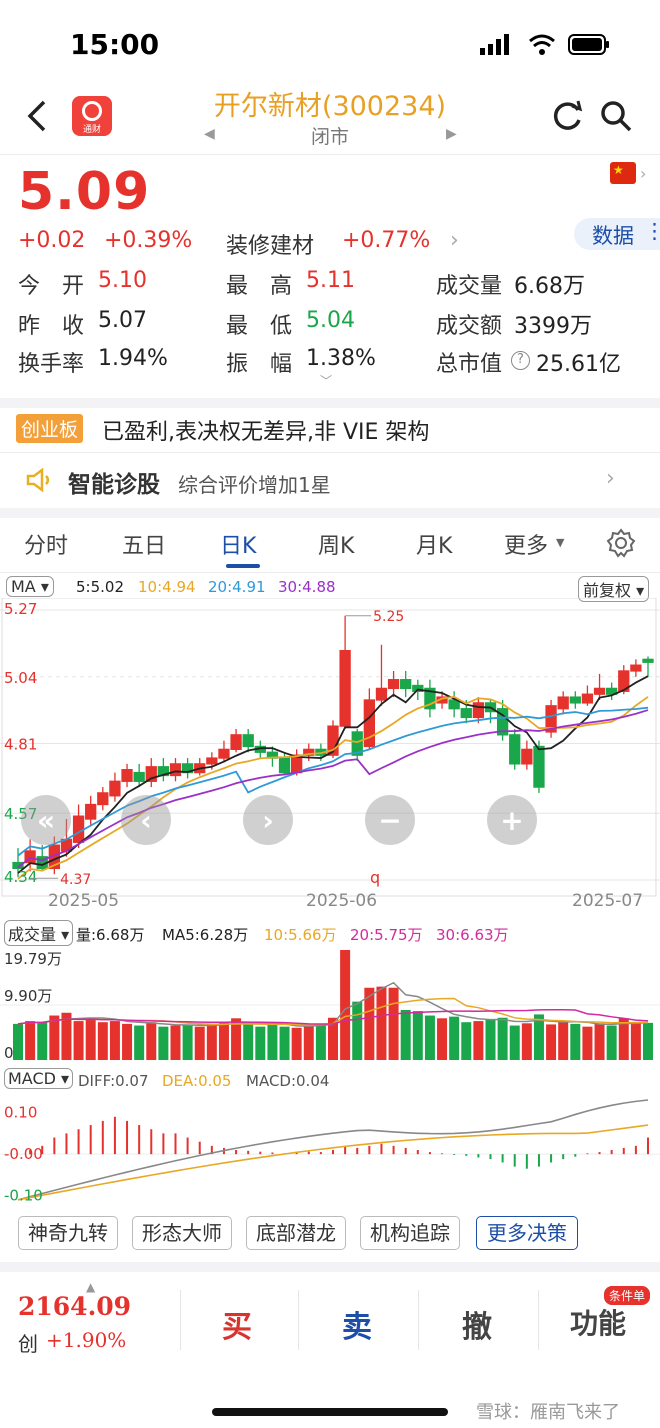 The width and height of the screenshot is (660, 1428). What do you see at coordinates (243, 566) in the screenshot?
I see `active-tab-indicator` at bounding box center [243, 566].